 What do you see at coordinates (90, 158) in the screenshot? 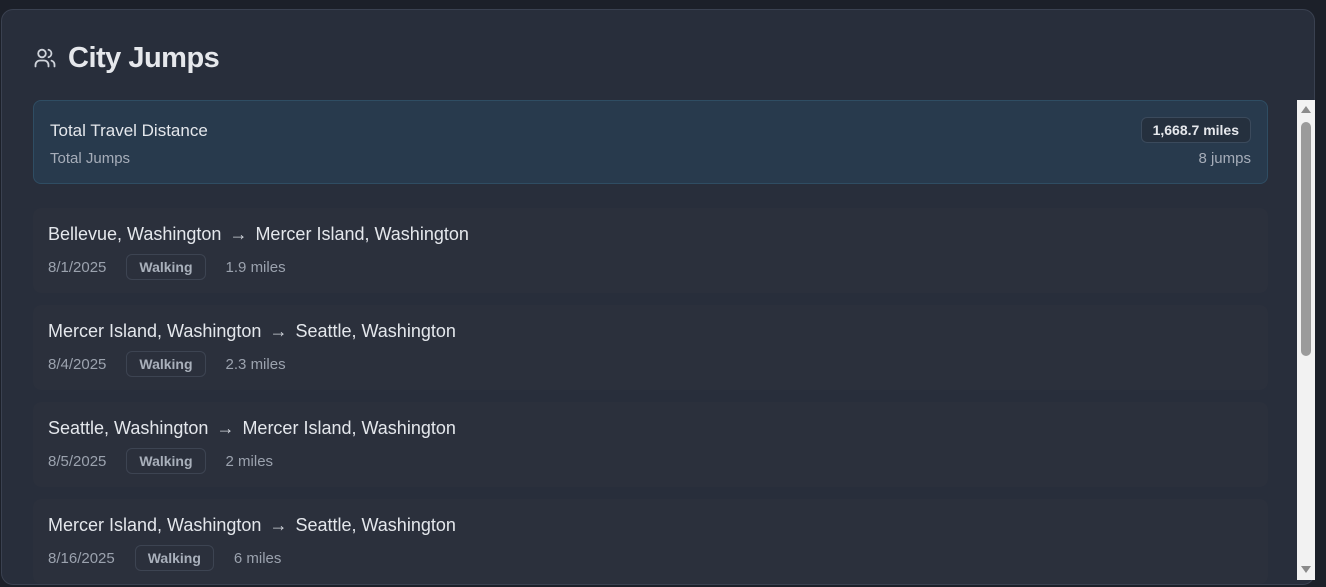
I see `total-jumps-label: Total Jumps` at bounding box center [90, 158].